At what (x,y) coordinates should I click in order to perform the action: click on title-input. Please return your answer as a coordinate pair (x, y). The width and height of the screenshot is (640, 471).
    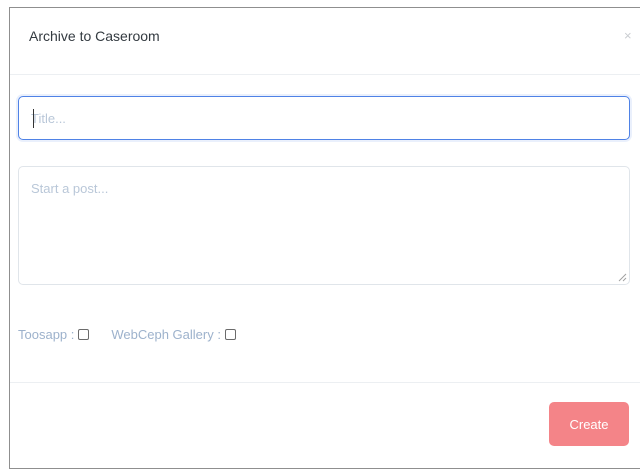
    Looking at the image, I should click on (324, 118).